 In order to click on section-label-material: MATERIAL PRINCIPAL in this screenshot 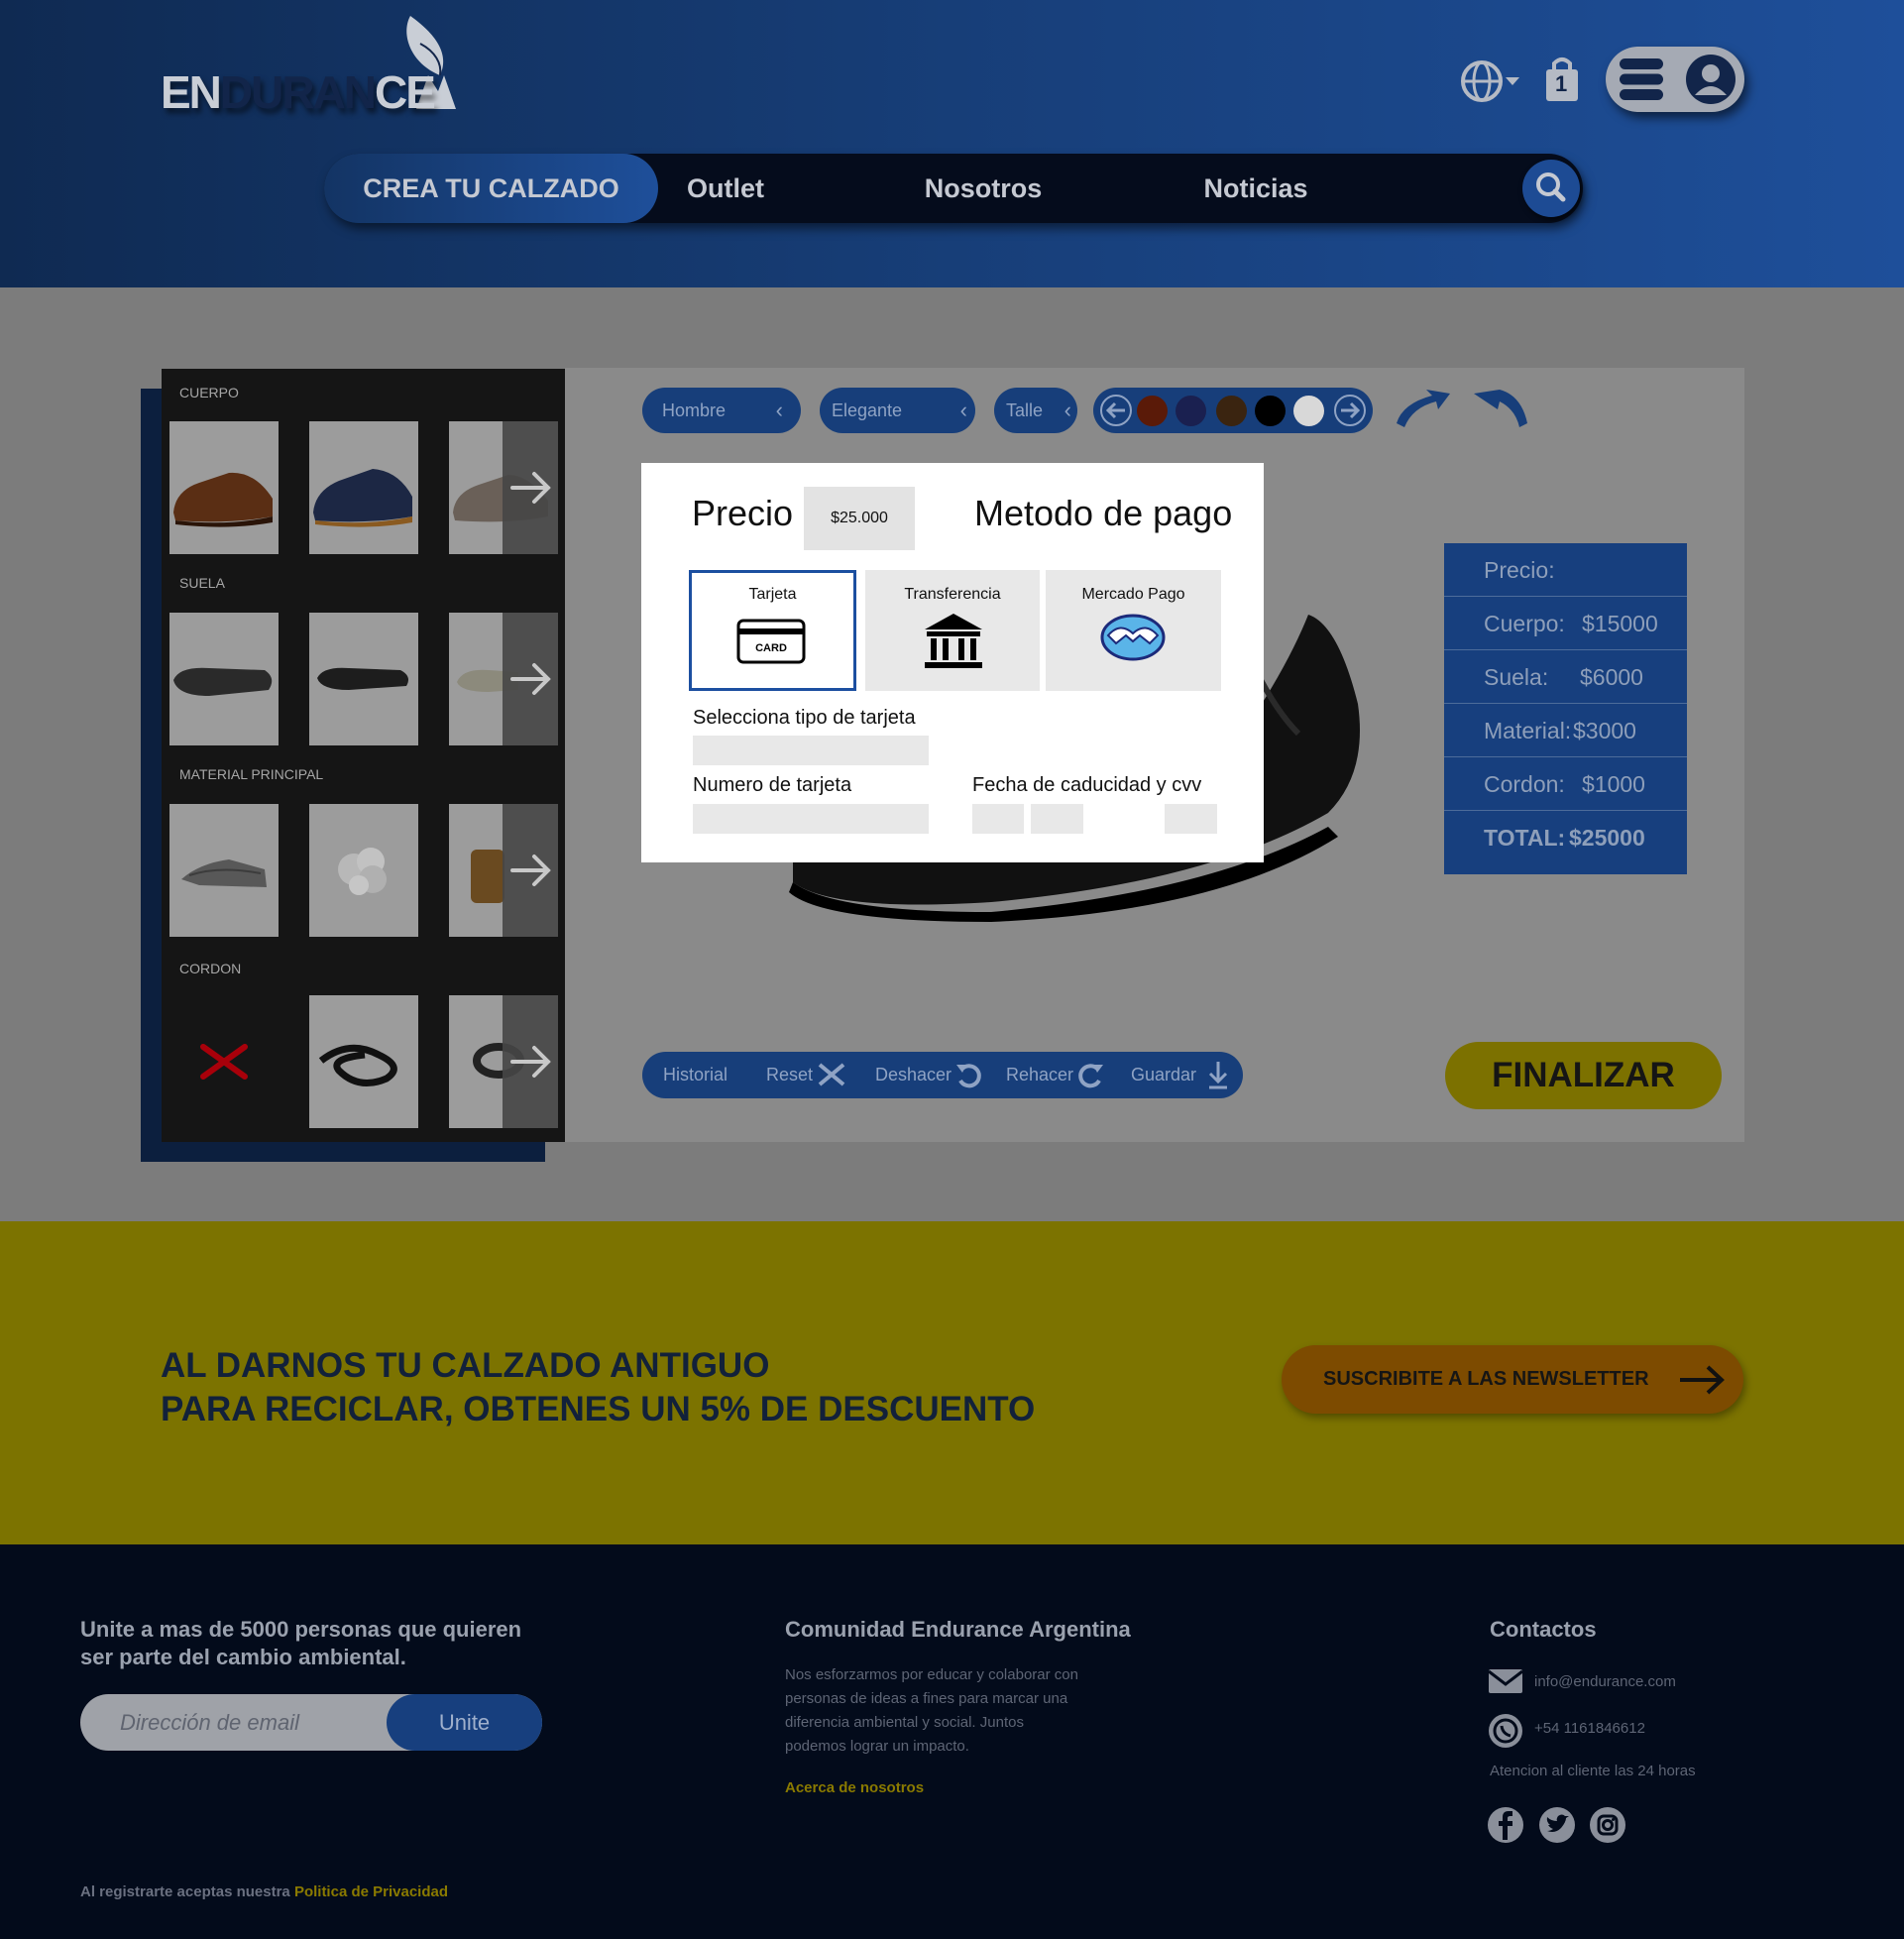, I will do `click(251, 774)`.